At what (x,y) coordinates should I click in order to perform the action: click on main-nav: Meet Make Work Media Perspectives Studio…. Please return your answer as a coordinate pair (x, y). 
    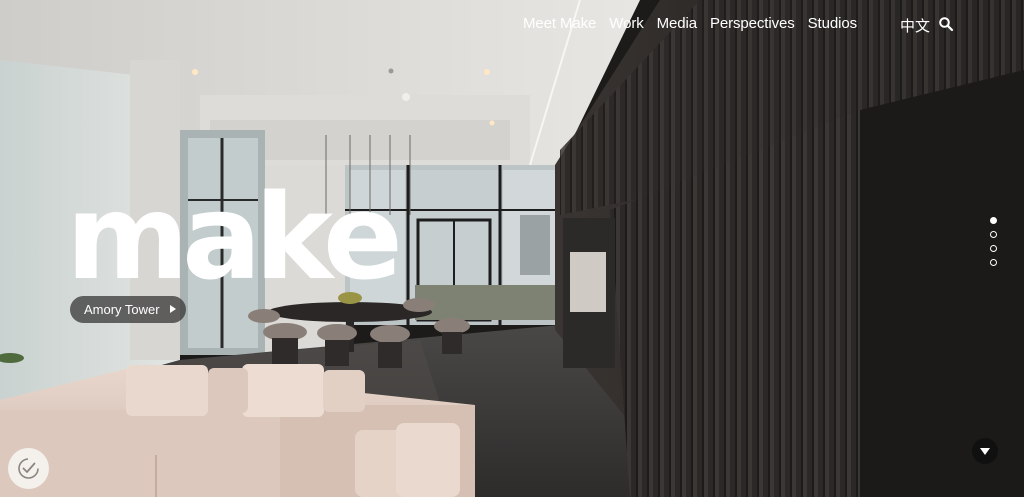
    Looking at the image, I should click on (690, 23).